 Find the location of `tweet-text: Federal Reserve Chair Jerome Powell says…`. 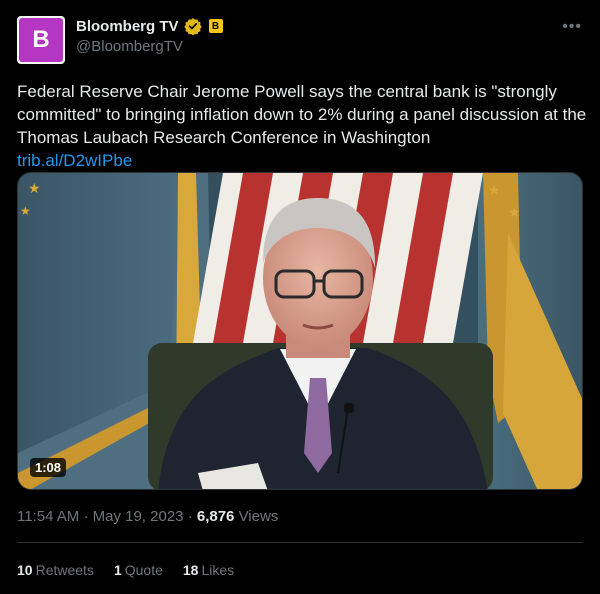

tweet-text: Federal Reserve Chair Jerome Powell says… is located at coordinates (302, 126).